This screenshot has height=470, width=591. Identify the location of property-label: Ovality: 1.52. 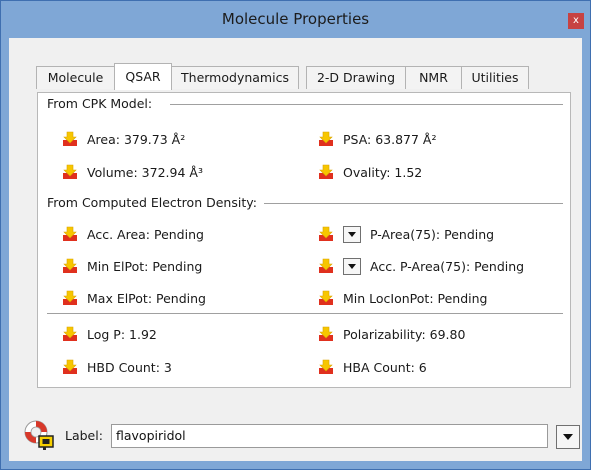
(383, 172).